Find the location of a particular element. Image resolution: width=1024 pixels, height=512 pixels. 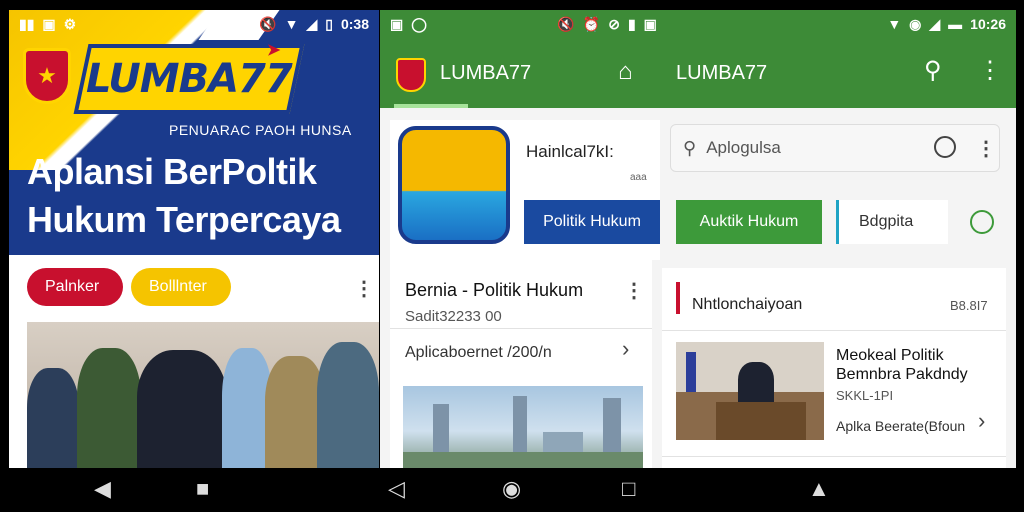

news-item-title-line-2: Bemnbra Pakdndy is located at coordinates (902, 374).